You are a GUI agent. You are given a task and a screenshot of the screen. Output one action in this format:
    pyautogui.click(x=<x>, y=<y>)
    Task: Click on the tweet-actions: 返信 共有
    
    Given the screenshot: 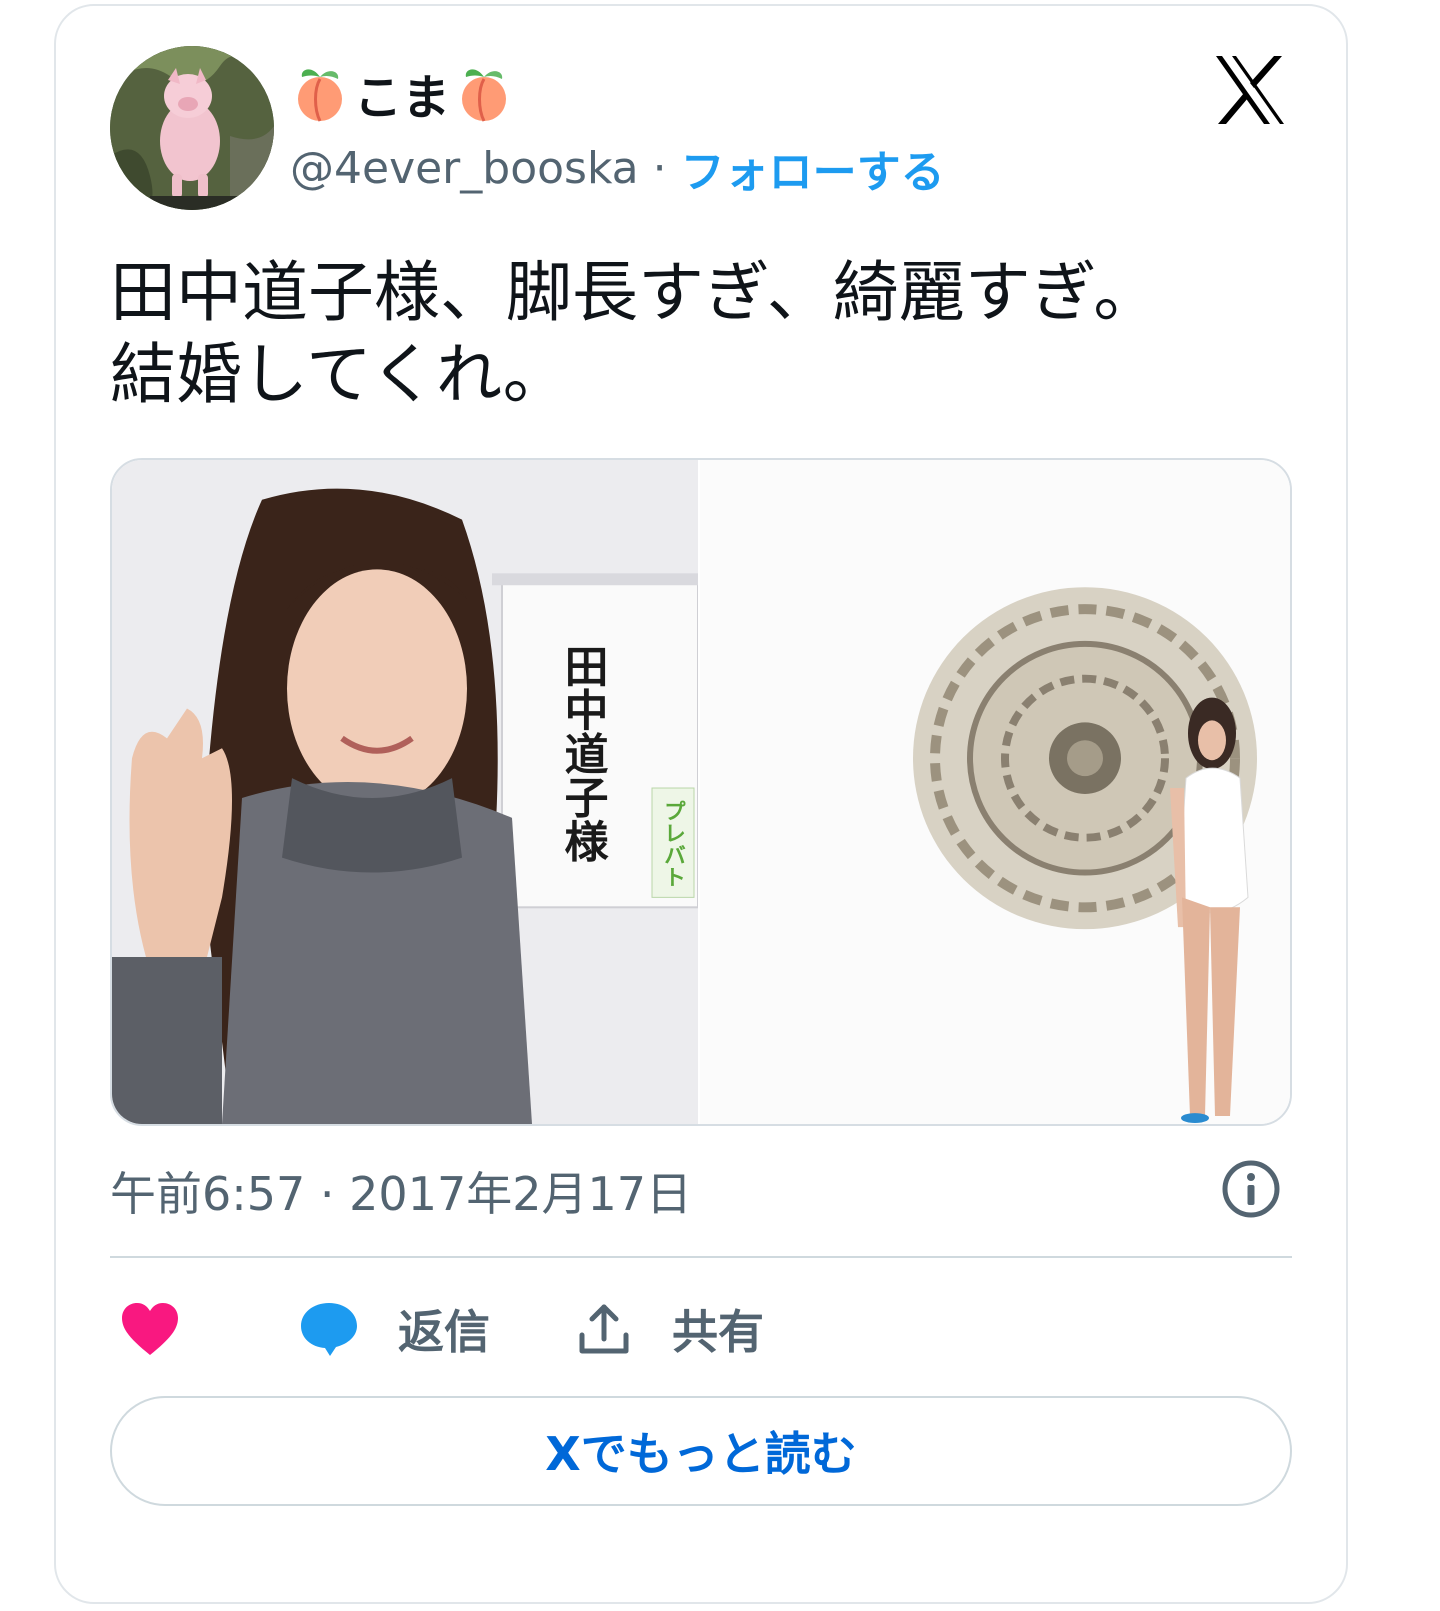 What is the action you would take?
    pyautogui.click(x=701, y=1329)
    